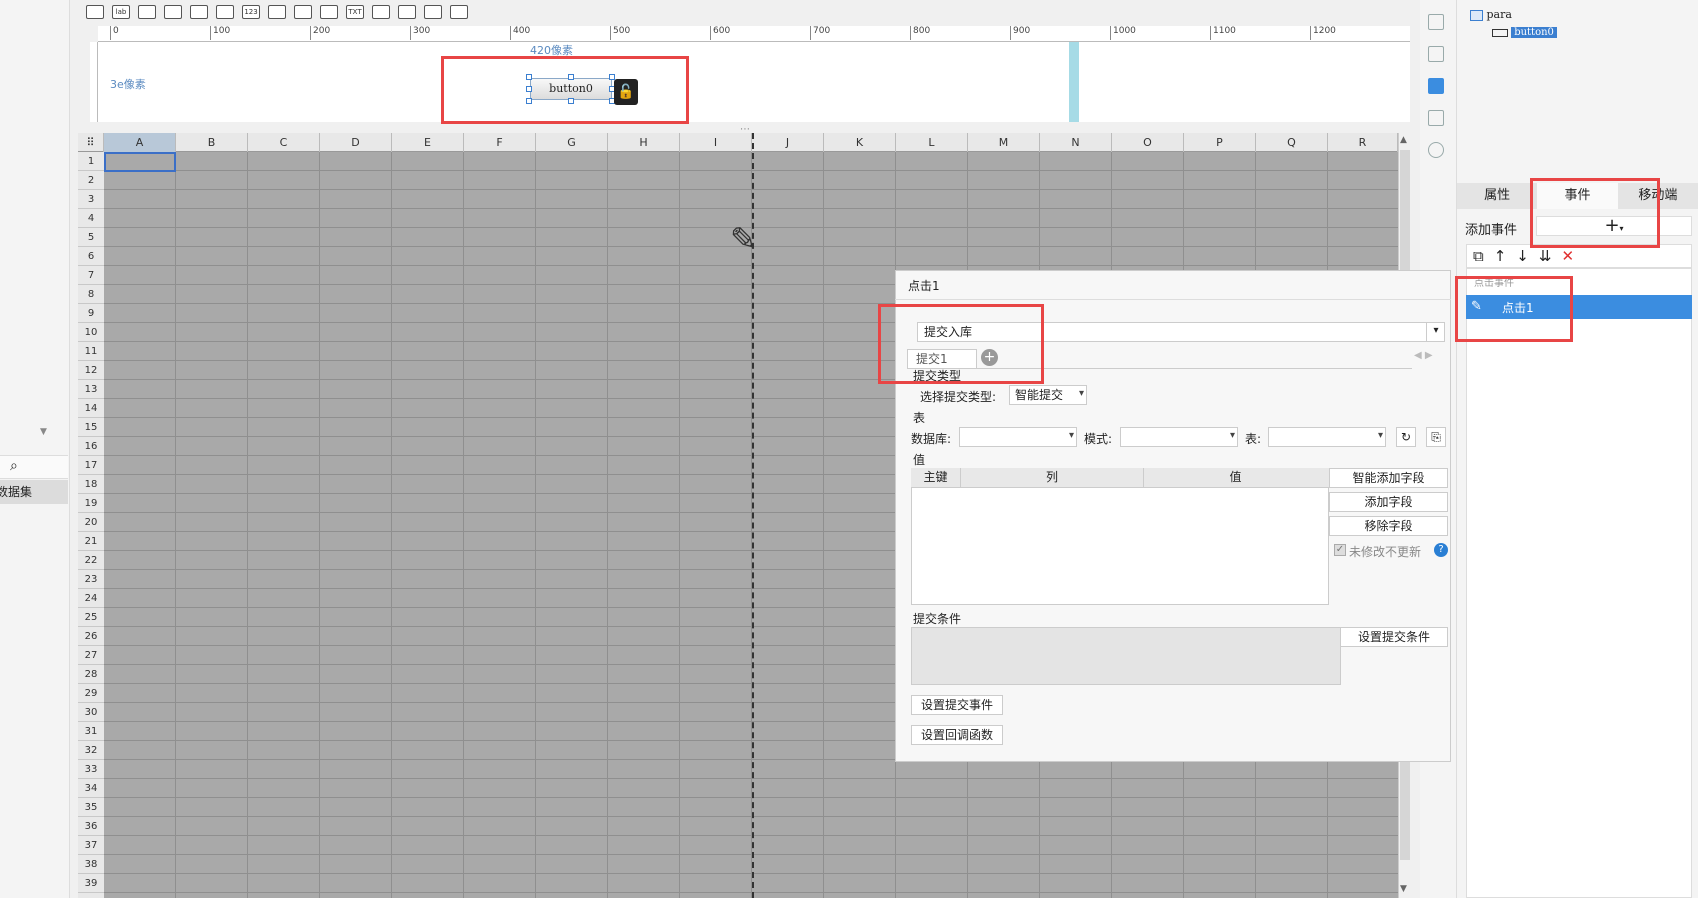 This screenshot has width=1698, height=898. I want to click on row-header-cell: 14, so click(91, 408).